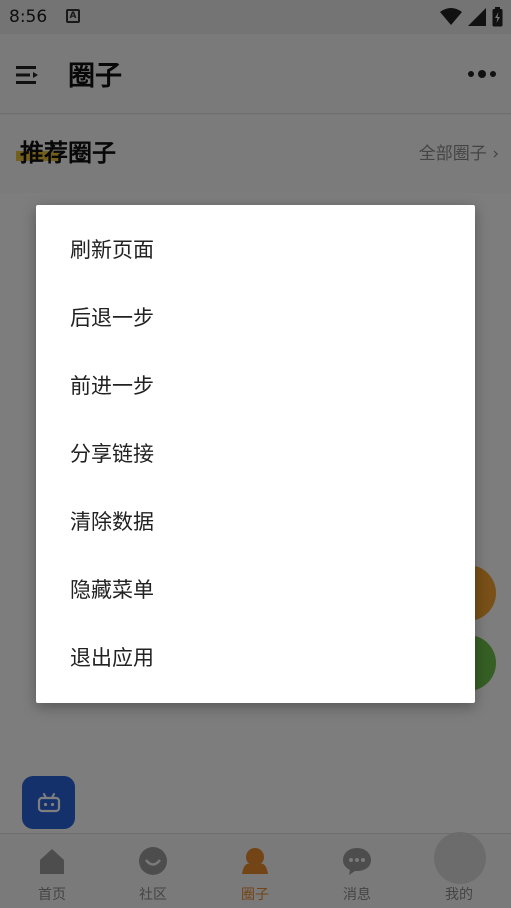 The width and height of the screenshot is (511, 908). I want to click on menu-item-refresh: 刷新页面, so click(255, 249).